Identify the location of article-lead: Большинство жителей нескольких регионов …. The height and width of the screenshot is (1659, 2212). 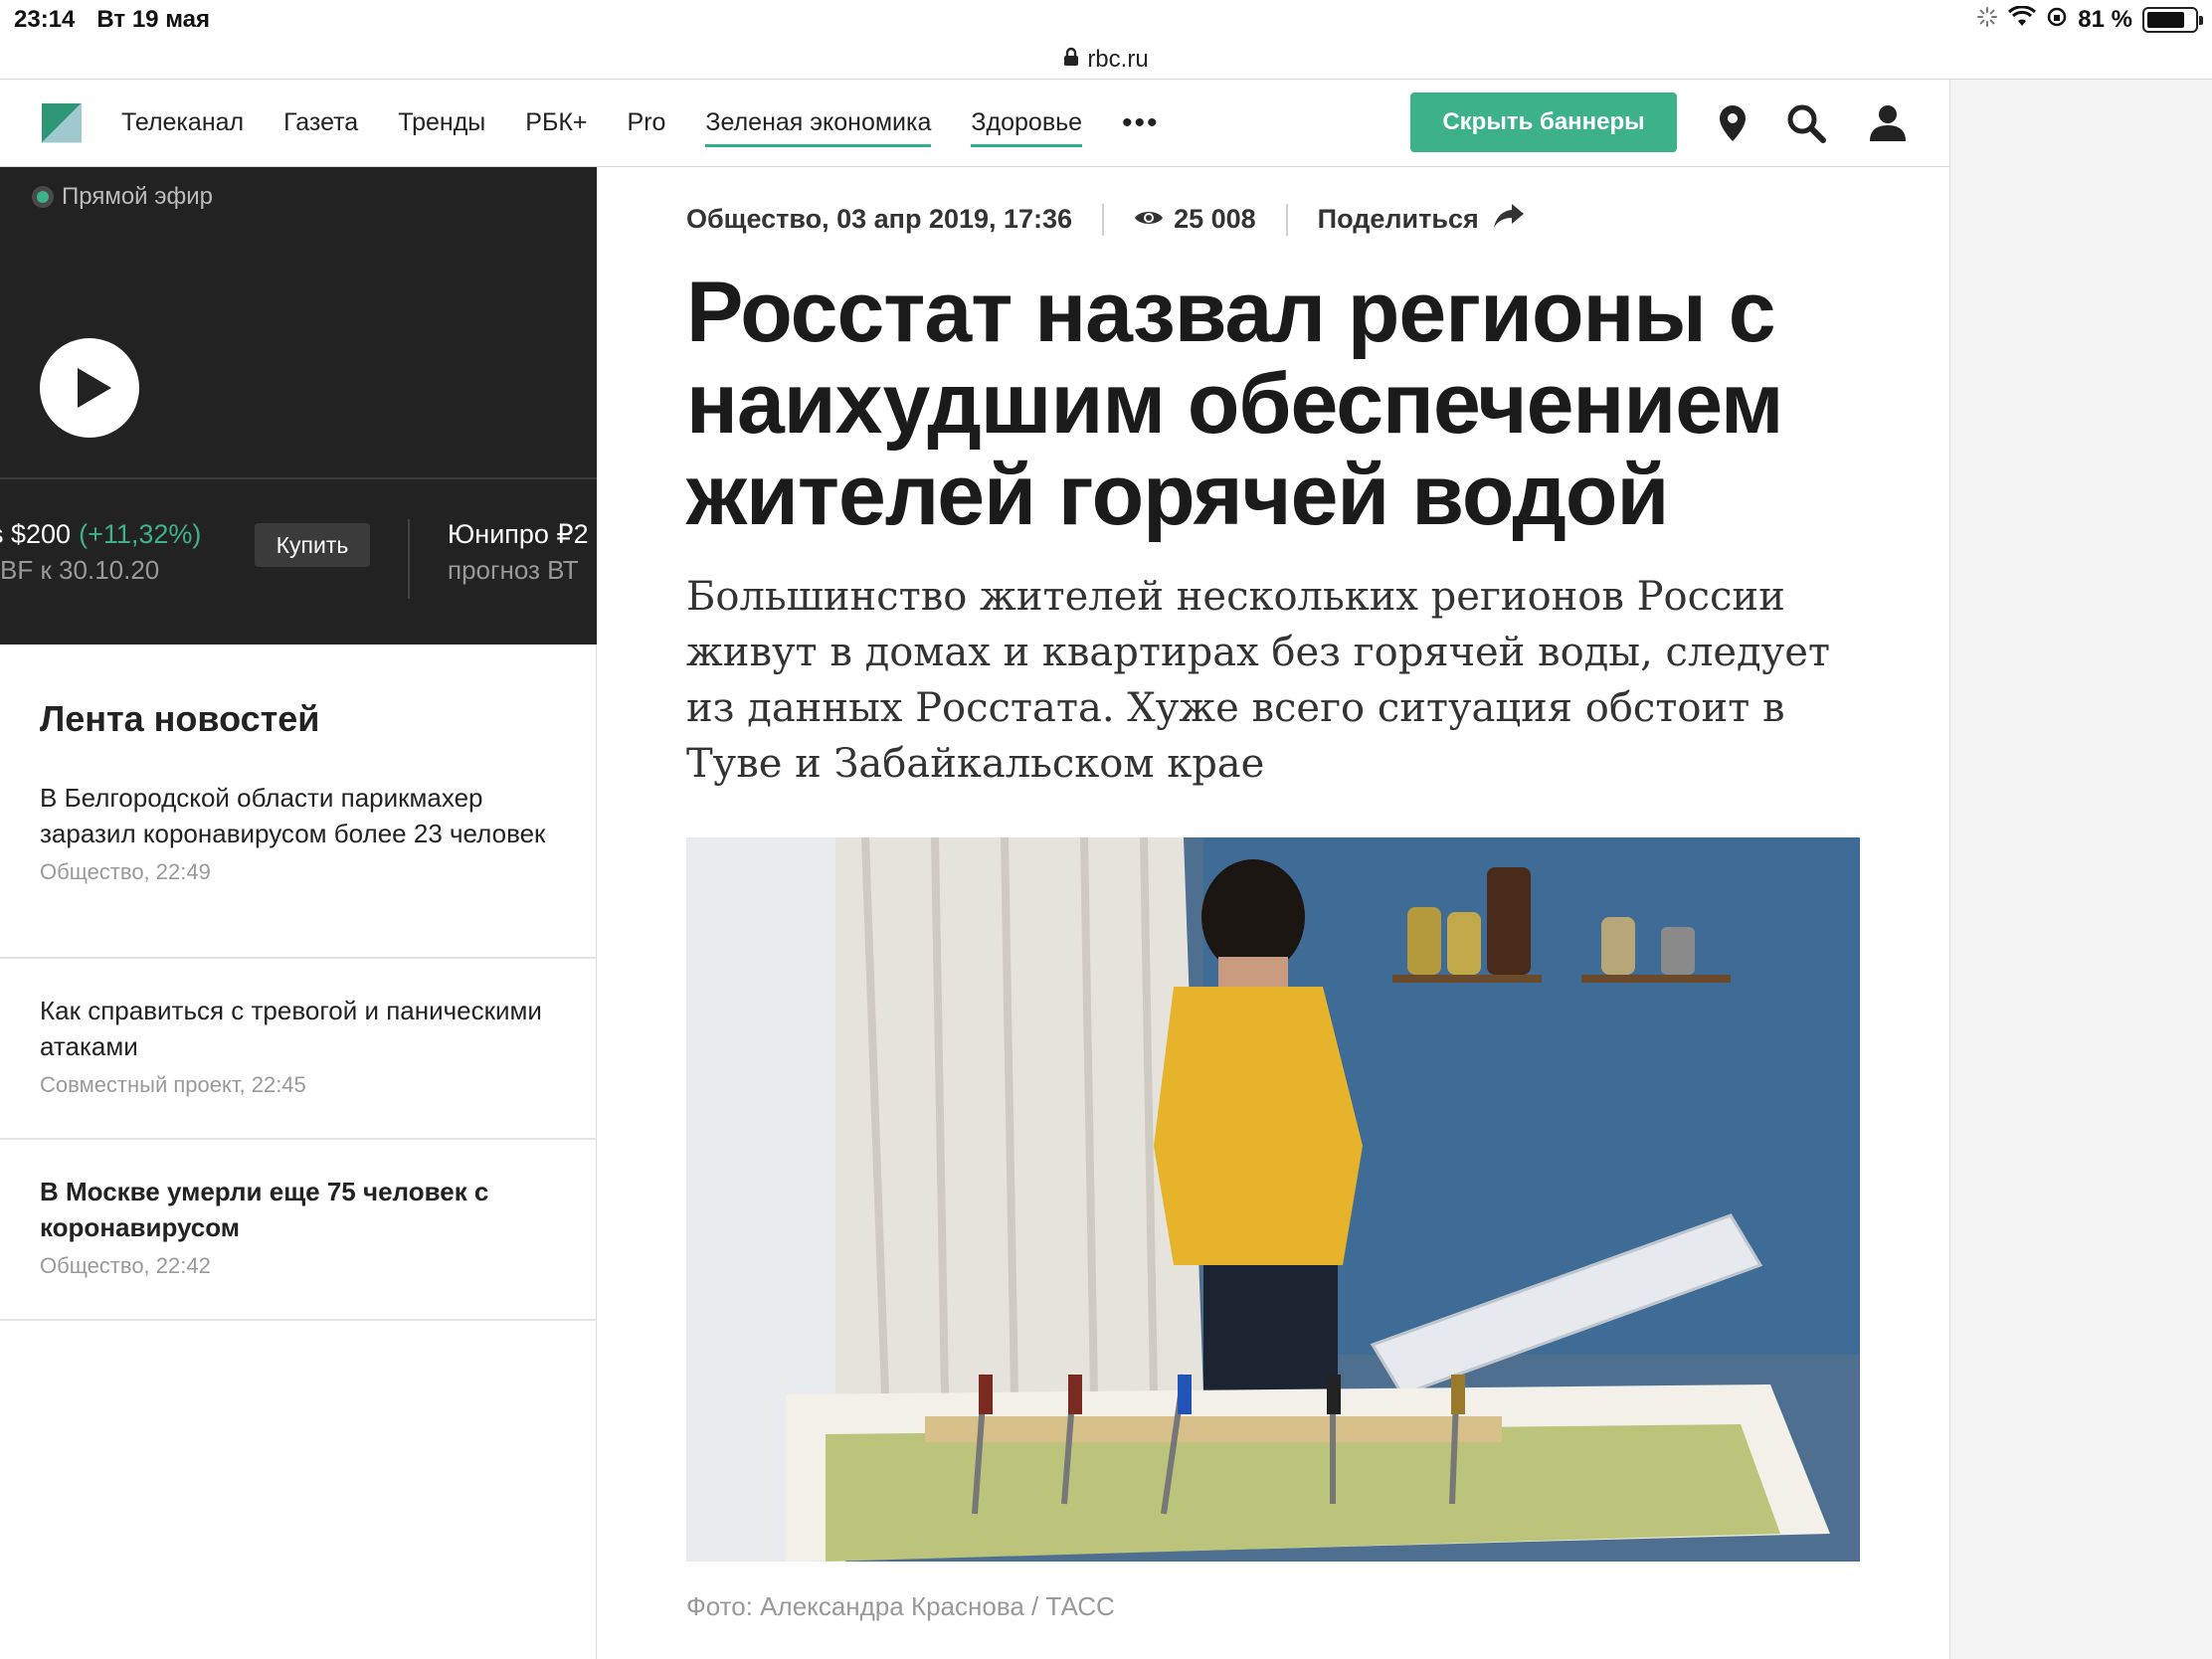
(1258, 680).